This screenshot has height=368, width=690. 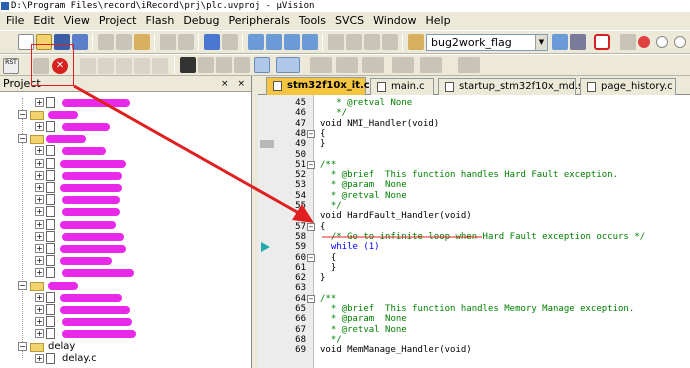 What do you see at coordinates (189, 151) in the screenshot?
I see `annotation-arrow-line` at bounding box center [189, 151].